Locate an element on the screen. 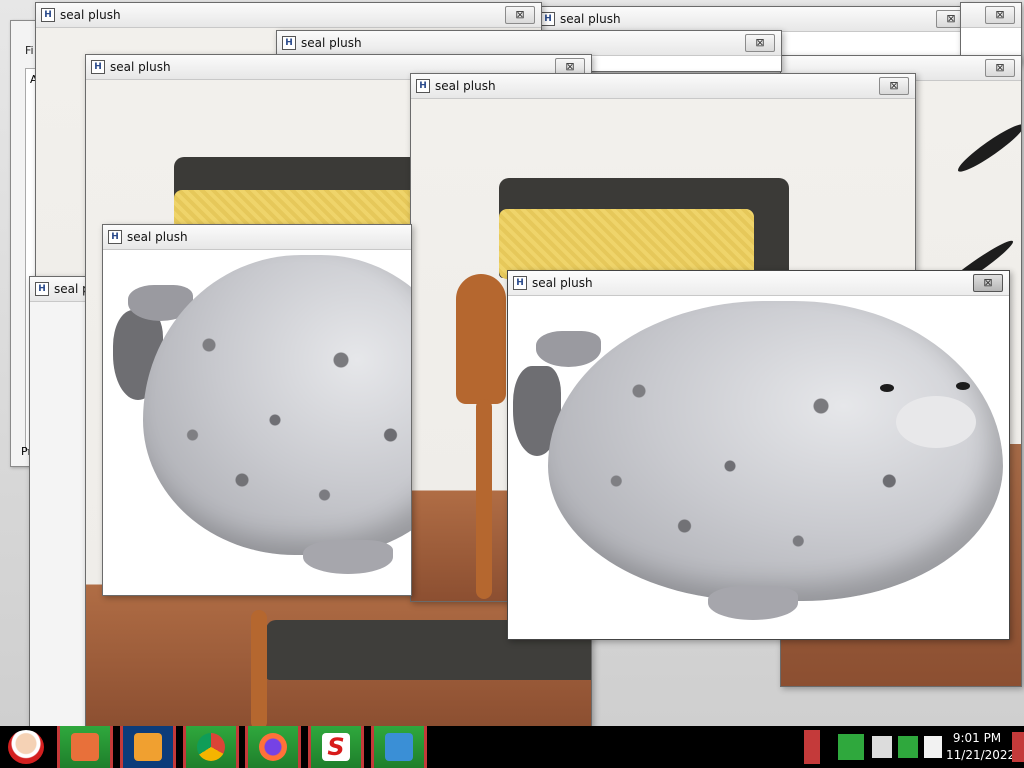 The width and height of the screenshot is (1024, 768). clock-date: 11/21/2022 is located at coordinates (981, 755).